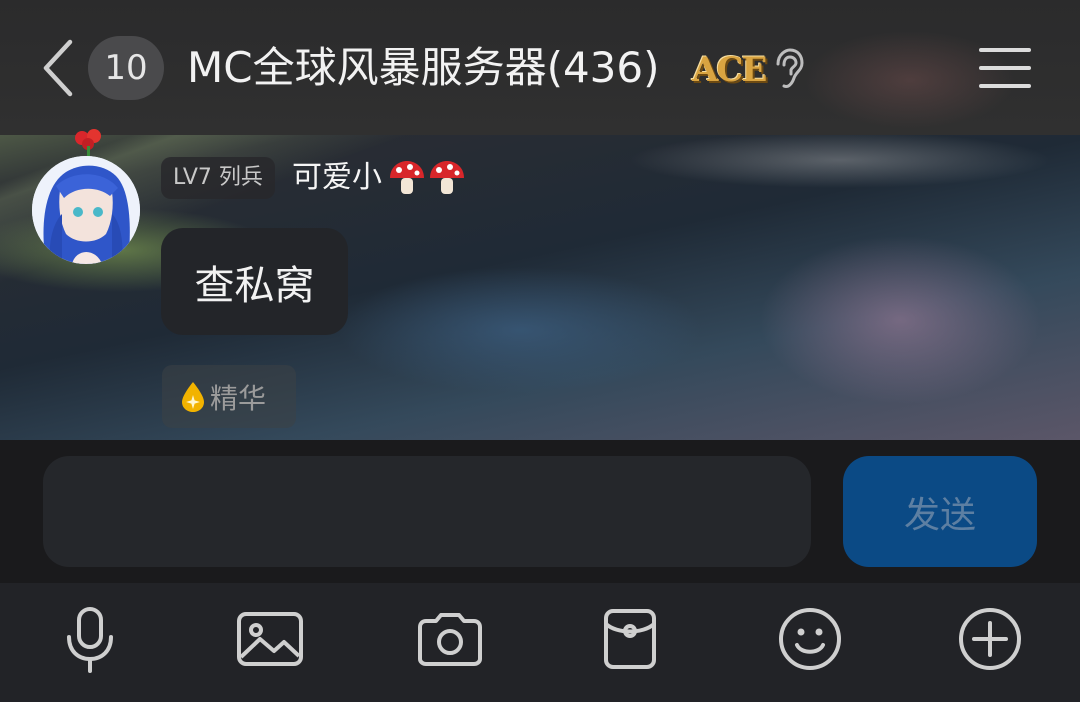  What do you see at coordinates (218, 178) in the screenshot?
I see `level-badge: LV7 列兵` at bounding box center [218, 178].